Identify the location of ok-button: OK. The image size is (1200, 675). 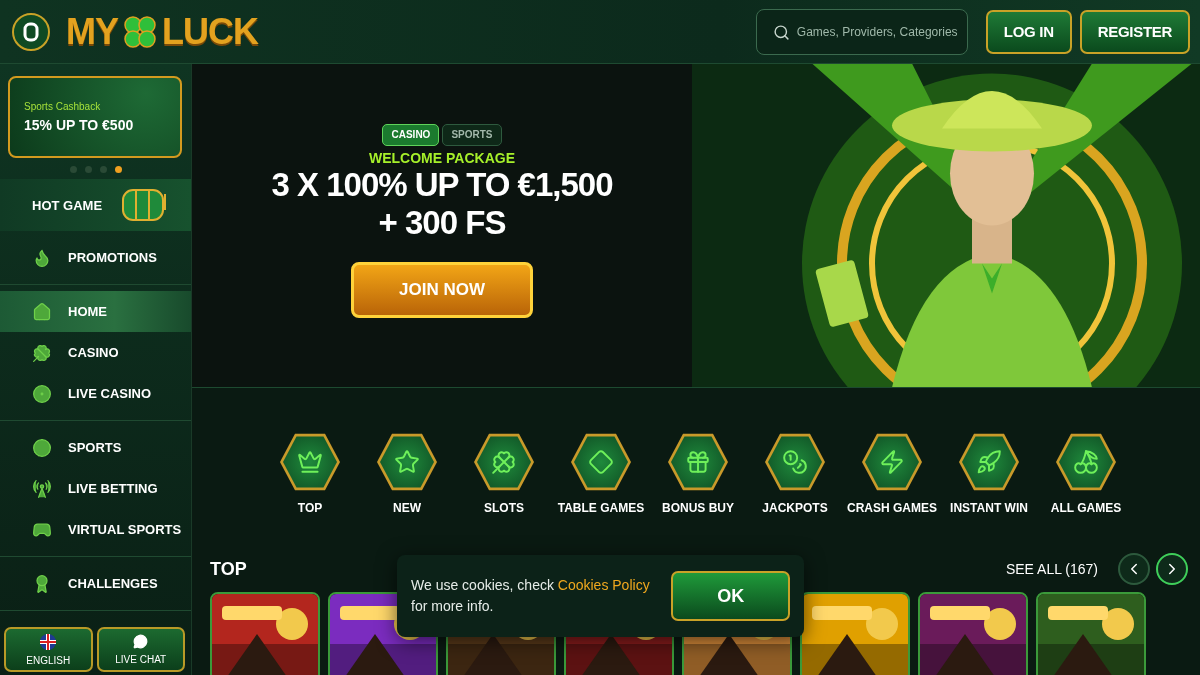
(730, 596).